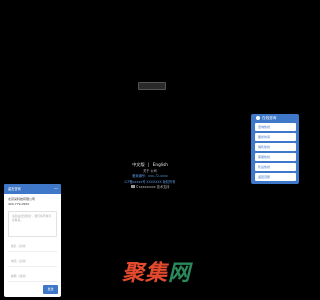 The width and height of the screenshot is (320, 300). I want to click on contact-item-aftersales: 售后热线, so click(275, 167).